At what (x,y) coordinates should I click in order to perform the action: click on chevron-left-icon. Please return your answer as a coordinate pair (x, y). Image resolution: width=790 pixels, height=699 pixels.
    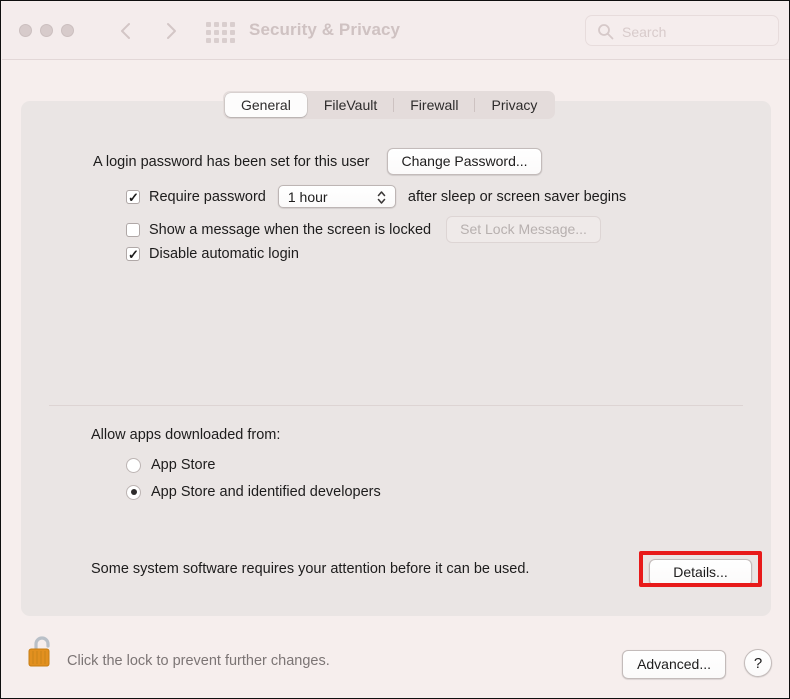
    Looking at the image, I should click on (126, 31).